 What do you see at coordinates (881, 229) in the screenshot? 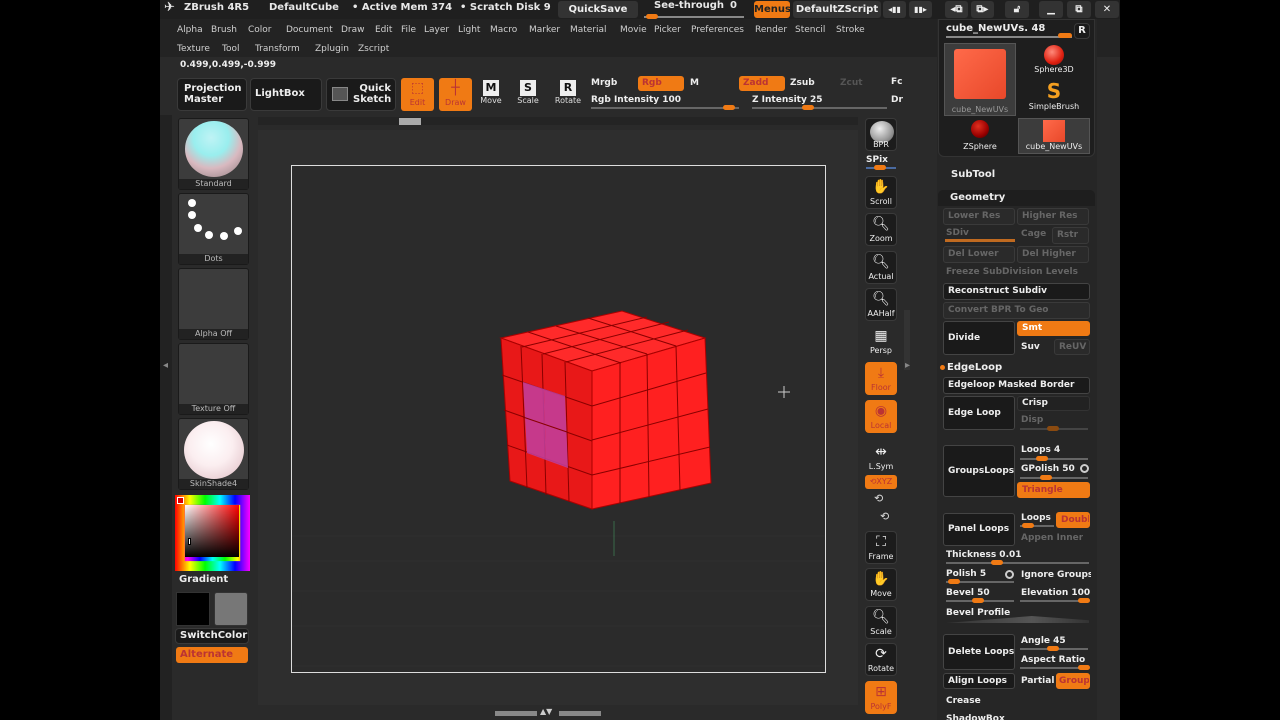
I see `zoom-button: 🔍︎ Zoom` at bounding box center [881, 229].